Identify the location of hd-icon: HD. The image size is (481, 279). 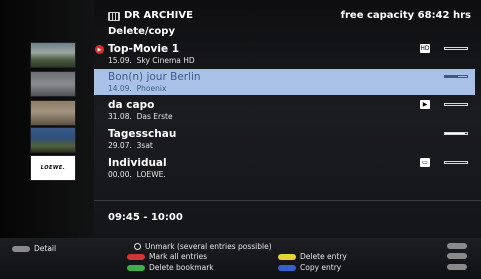
(425, 48).